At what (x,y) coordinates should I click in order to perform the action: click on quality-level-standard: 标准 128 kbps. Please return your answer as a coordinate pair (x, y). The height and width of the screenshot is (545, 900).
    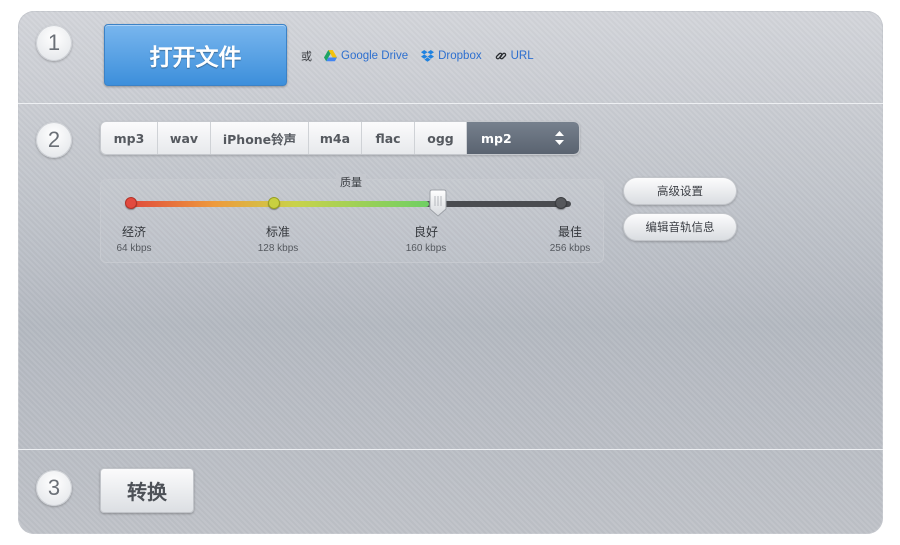
    Looking at the image, I should click on (278, 238).